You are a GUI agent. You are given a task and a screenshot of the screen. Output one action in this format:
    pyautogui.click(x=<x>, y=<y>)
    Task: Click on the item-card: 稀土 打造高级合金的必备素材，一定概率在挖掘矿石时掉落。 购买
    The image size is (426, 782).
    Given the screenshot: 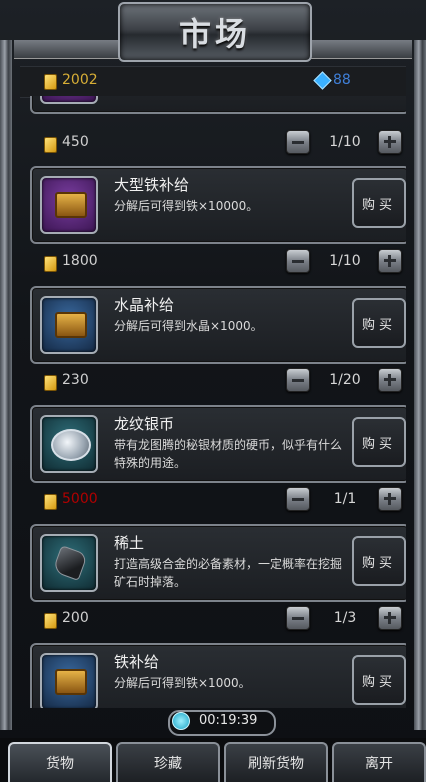 What is the action you would take?
    pyautogui.click(x=218, y=563)
    